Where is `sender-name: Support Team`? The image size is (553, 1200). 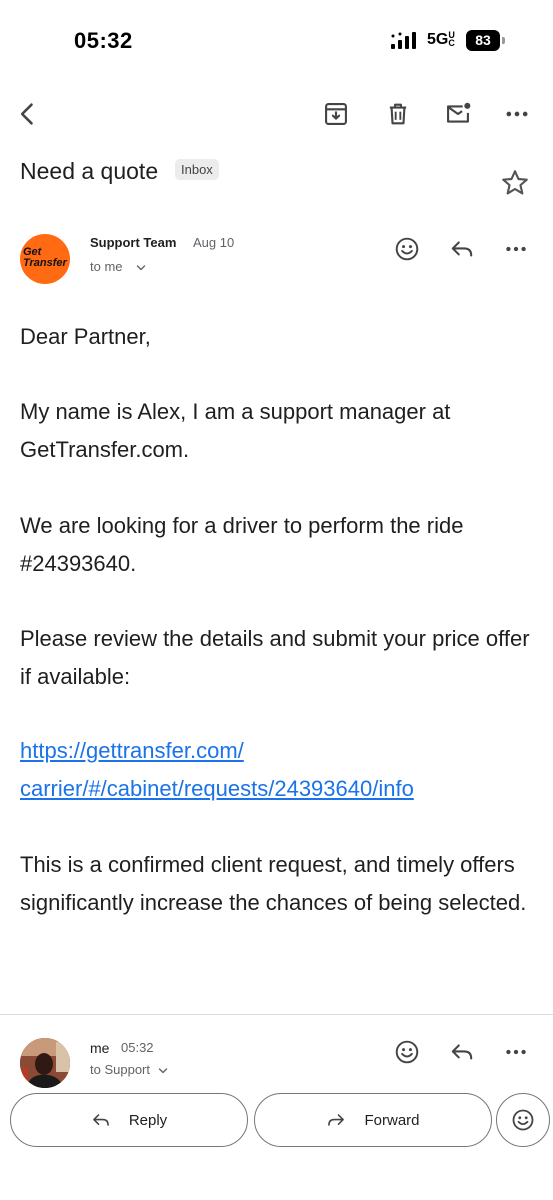 sender-name: Support Team is located at coordinates (133, 242).